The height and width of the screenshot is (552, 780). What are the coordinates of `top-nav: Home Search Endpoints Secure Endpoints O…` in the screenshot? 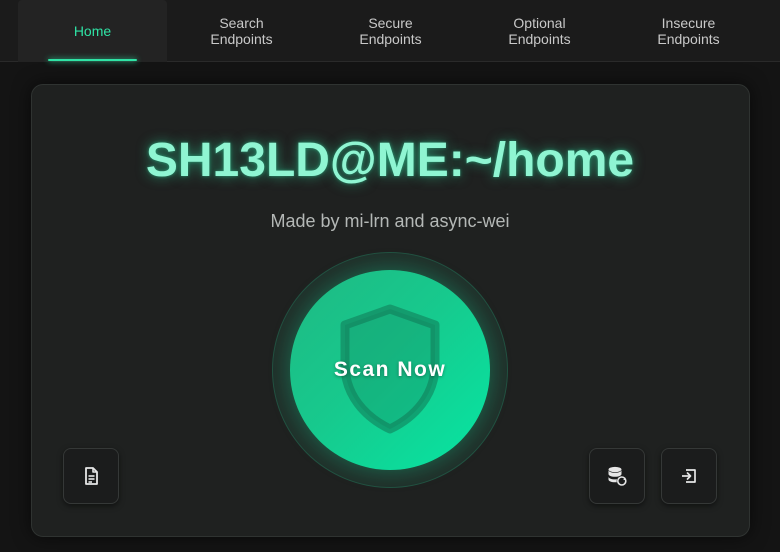 It's located at (390, 31).